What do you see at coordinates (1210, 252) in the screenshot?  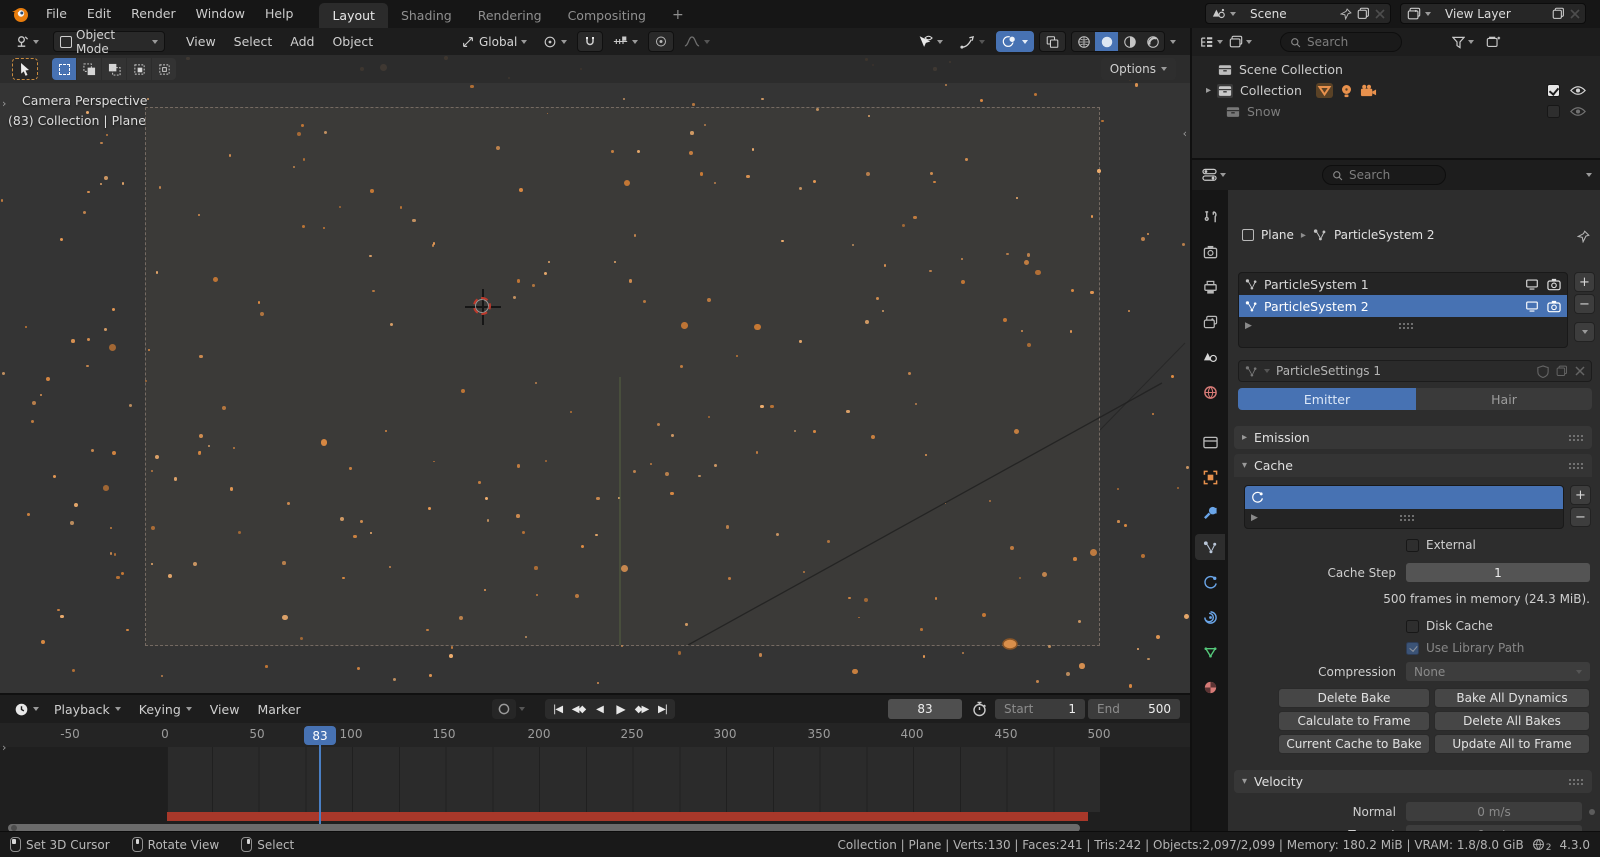 I see `tab-render` at bounding box center [1210, 252].